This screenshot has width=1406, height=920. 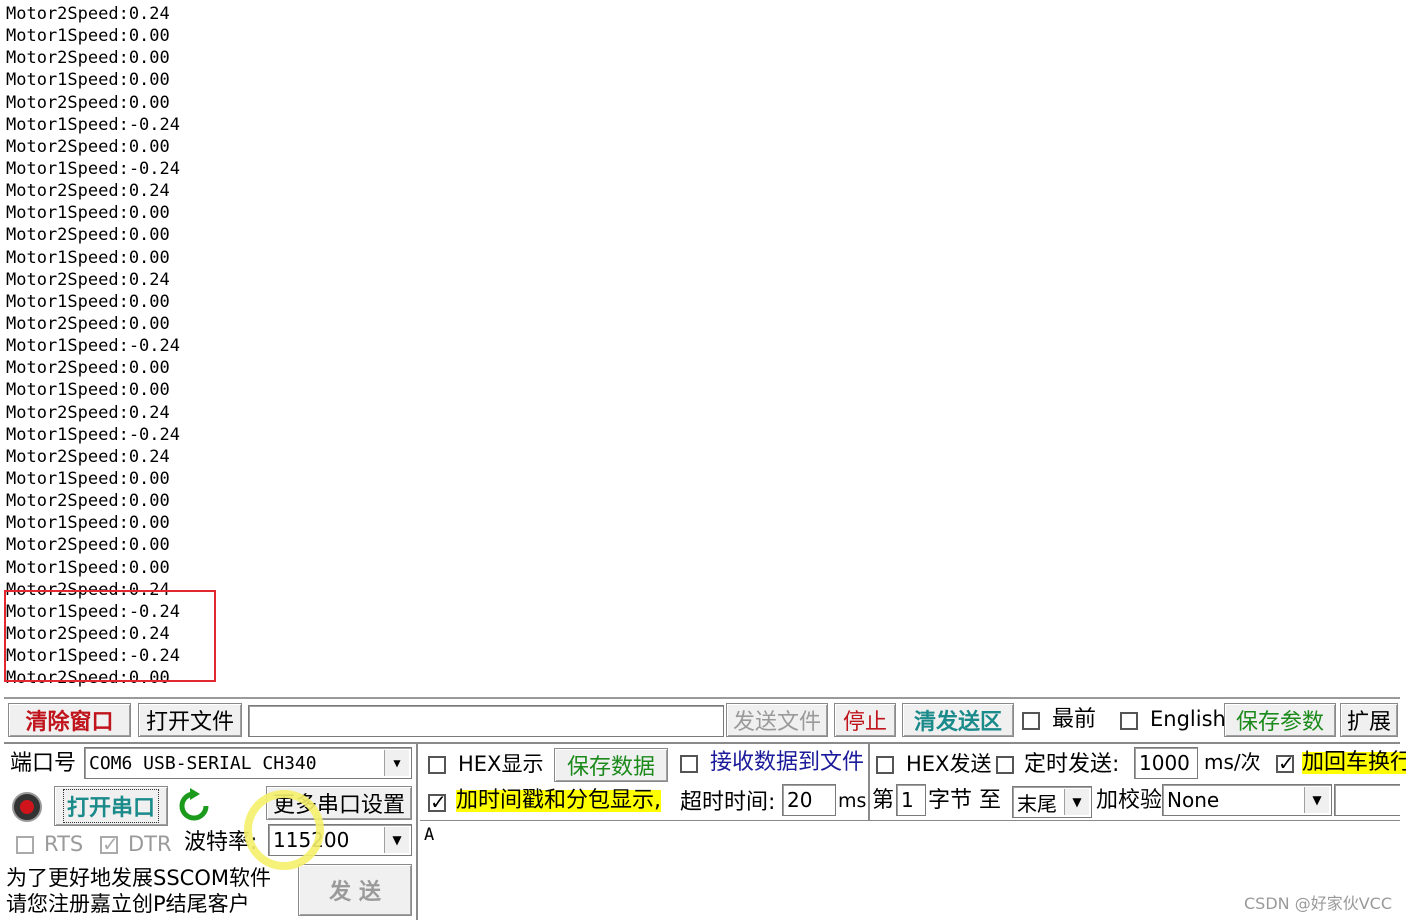 What do you see at coordinates (964, 800) in the screenshot?
I see `byte-suffix-label: 字节 至` at bounding box center [964, 800].